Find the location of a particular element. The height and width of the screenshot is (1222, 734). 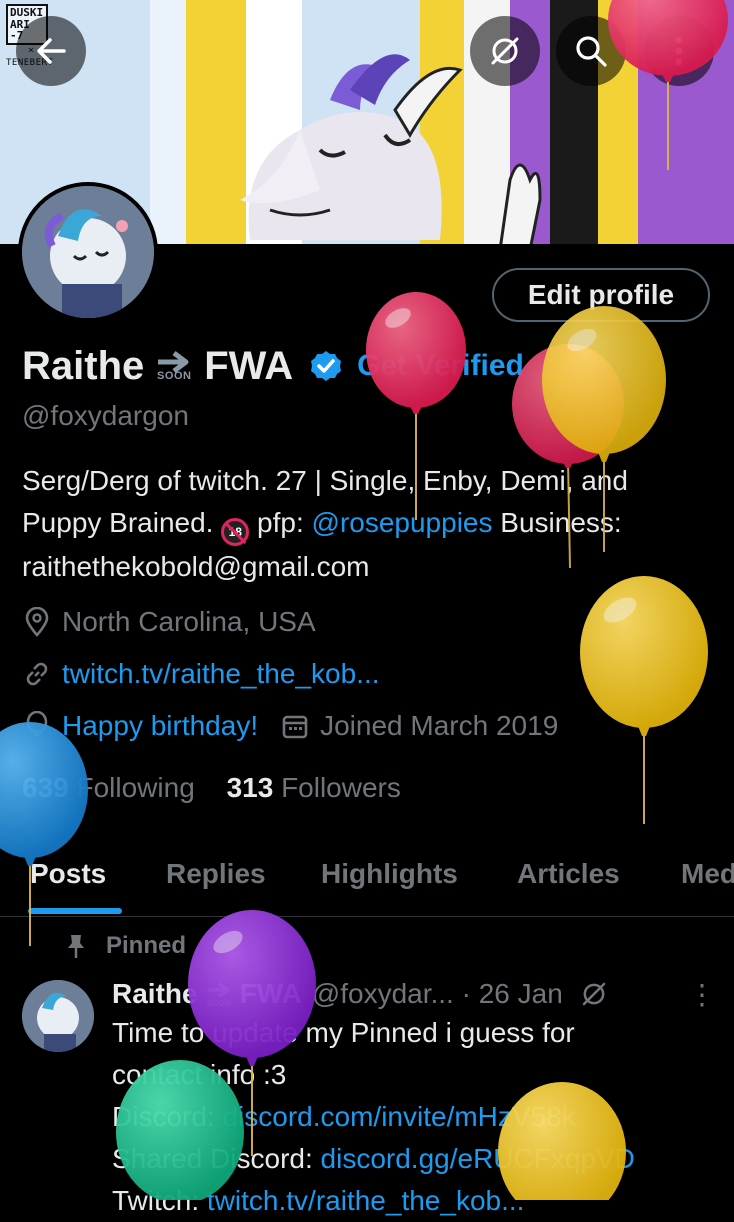

pinned-label-row: Pinned is located at coordinates (126, 946).